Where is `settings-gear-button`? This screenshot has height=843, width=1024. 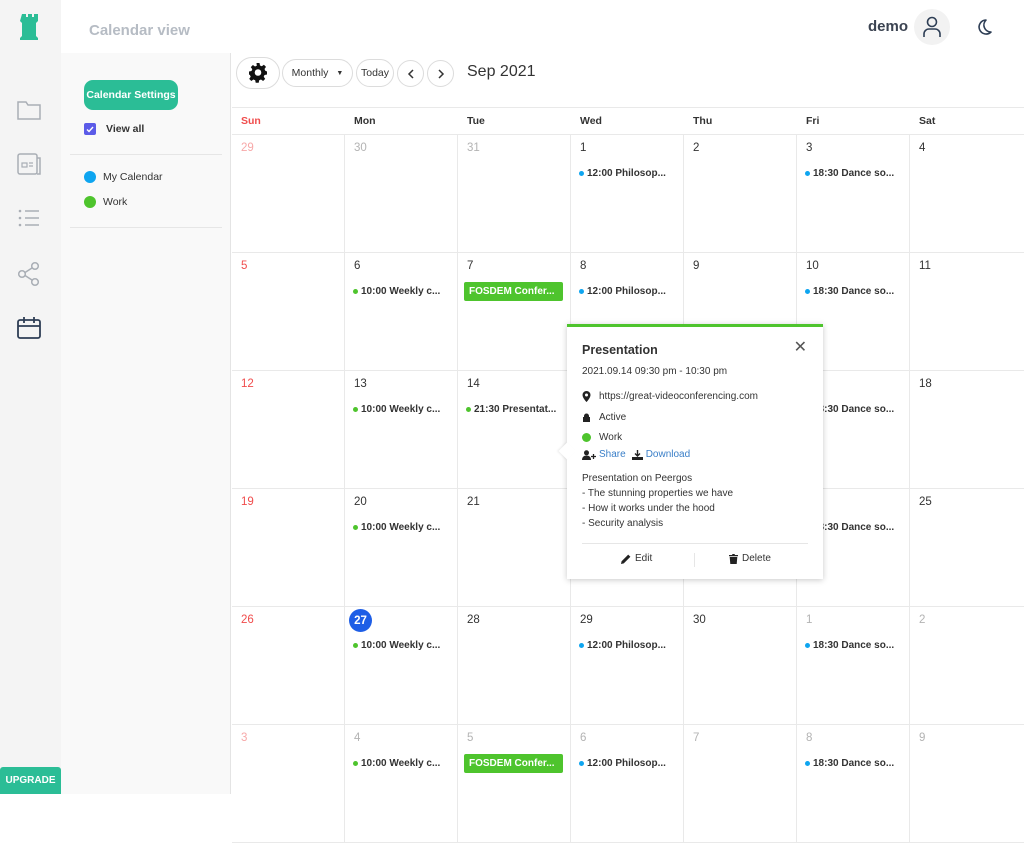 settings-gear-button is located at coordinates (258, 73).